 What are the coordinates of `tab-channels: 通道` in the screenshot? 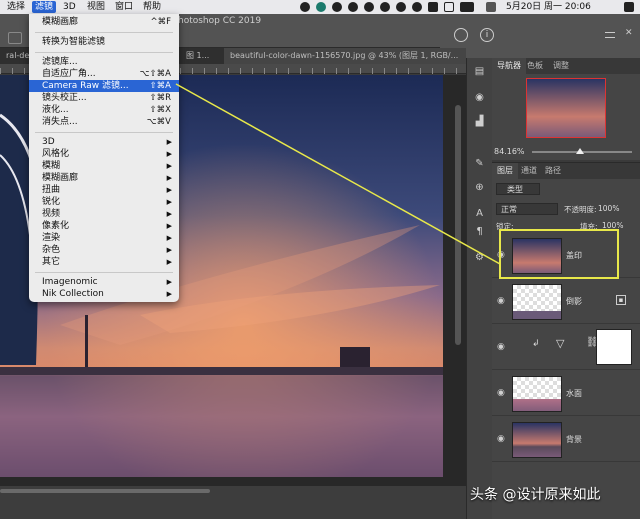 It's located at (529, 171).